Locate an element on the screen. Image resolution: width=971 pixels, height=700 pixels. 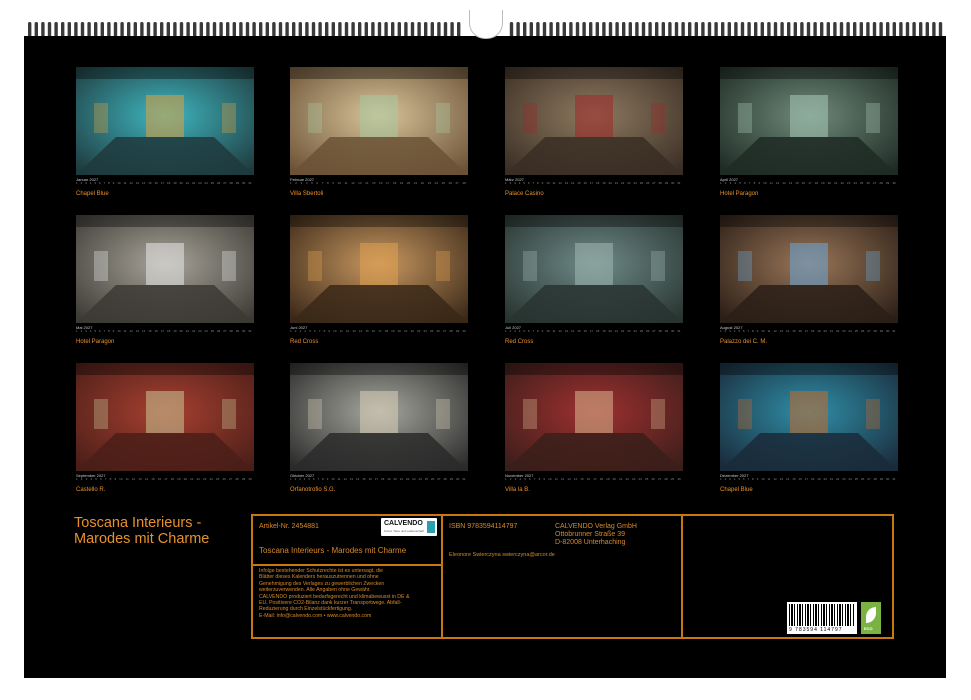
day-number: 8 is located at coordinates (109, 183).